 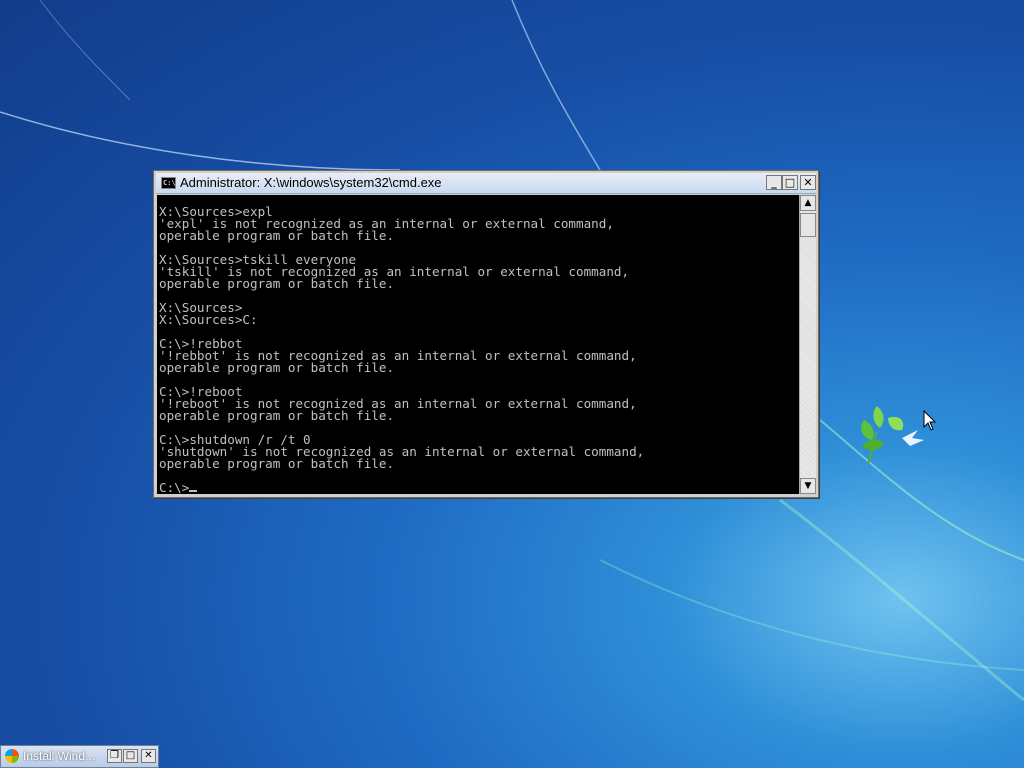 I want to click on cmd-icon: C:\, so click(x=168, y=183).